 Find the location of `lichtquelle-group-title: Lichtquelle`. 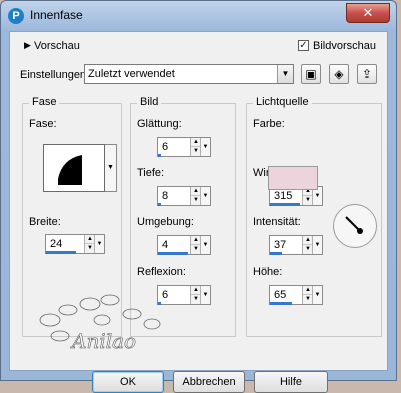

lichtquelle-group-title: Lichtquelle is located at coordinates (282, 102).